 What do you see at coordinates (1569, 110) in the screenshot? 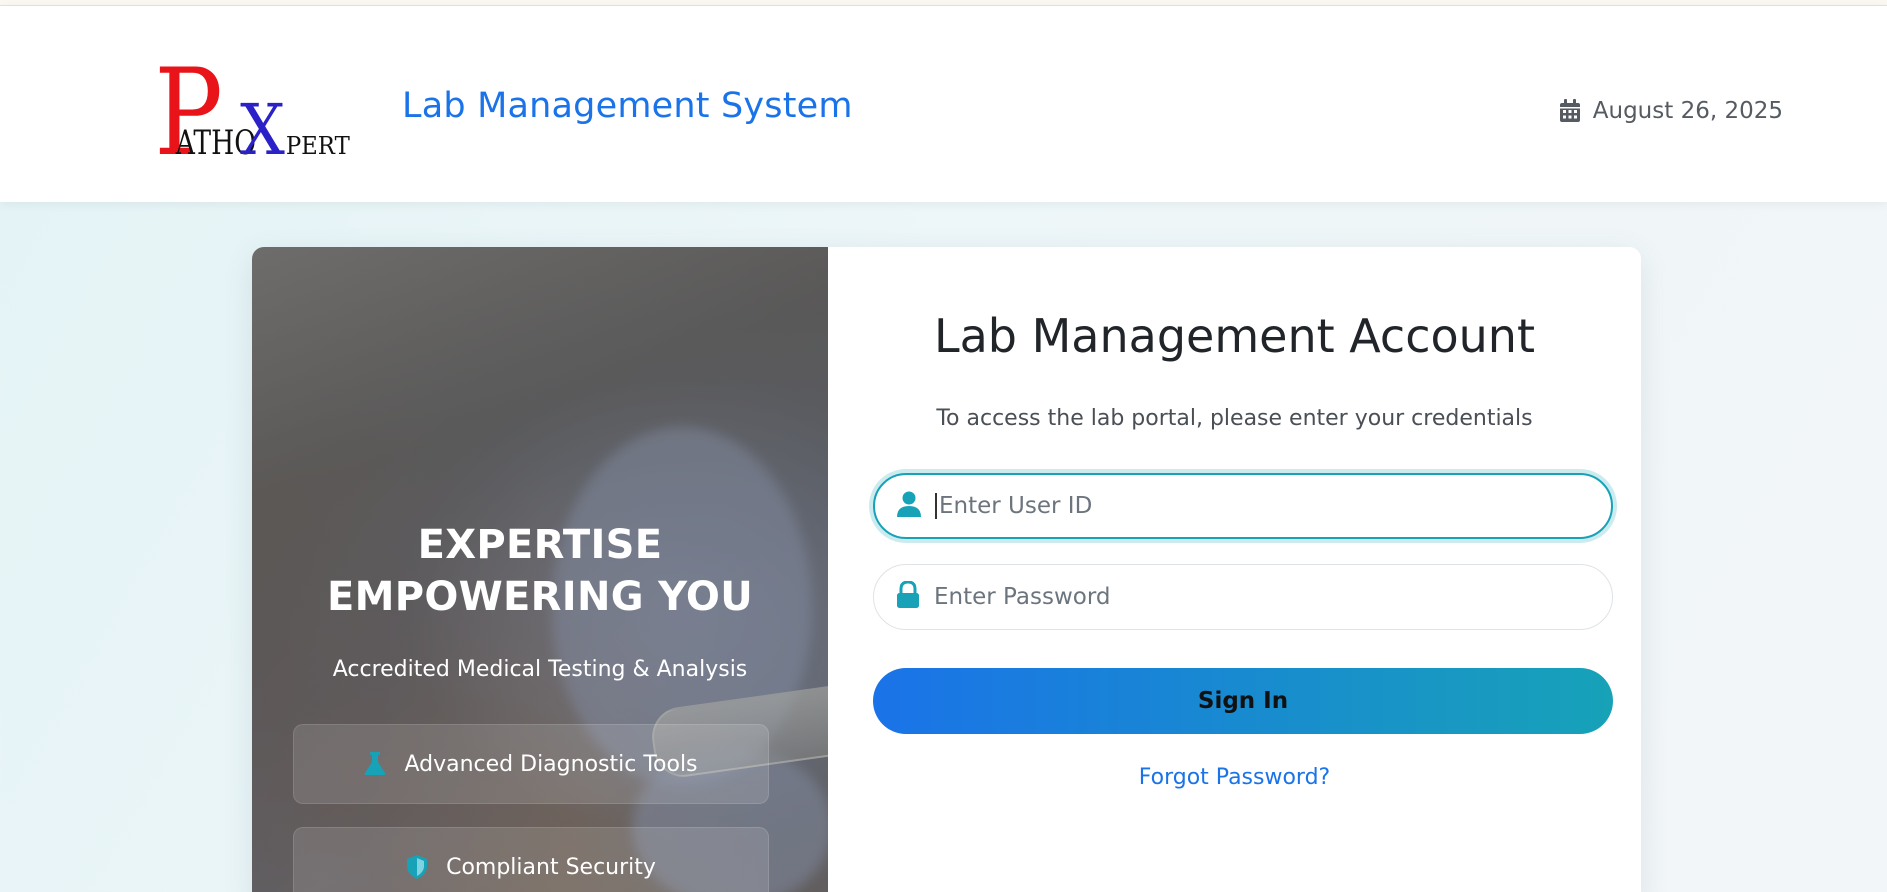
I see `calendar-icon` at bounding box center [1569, 110].